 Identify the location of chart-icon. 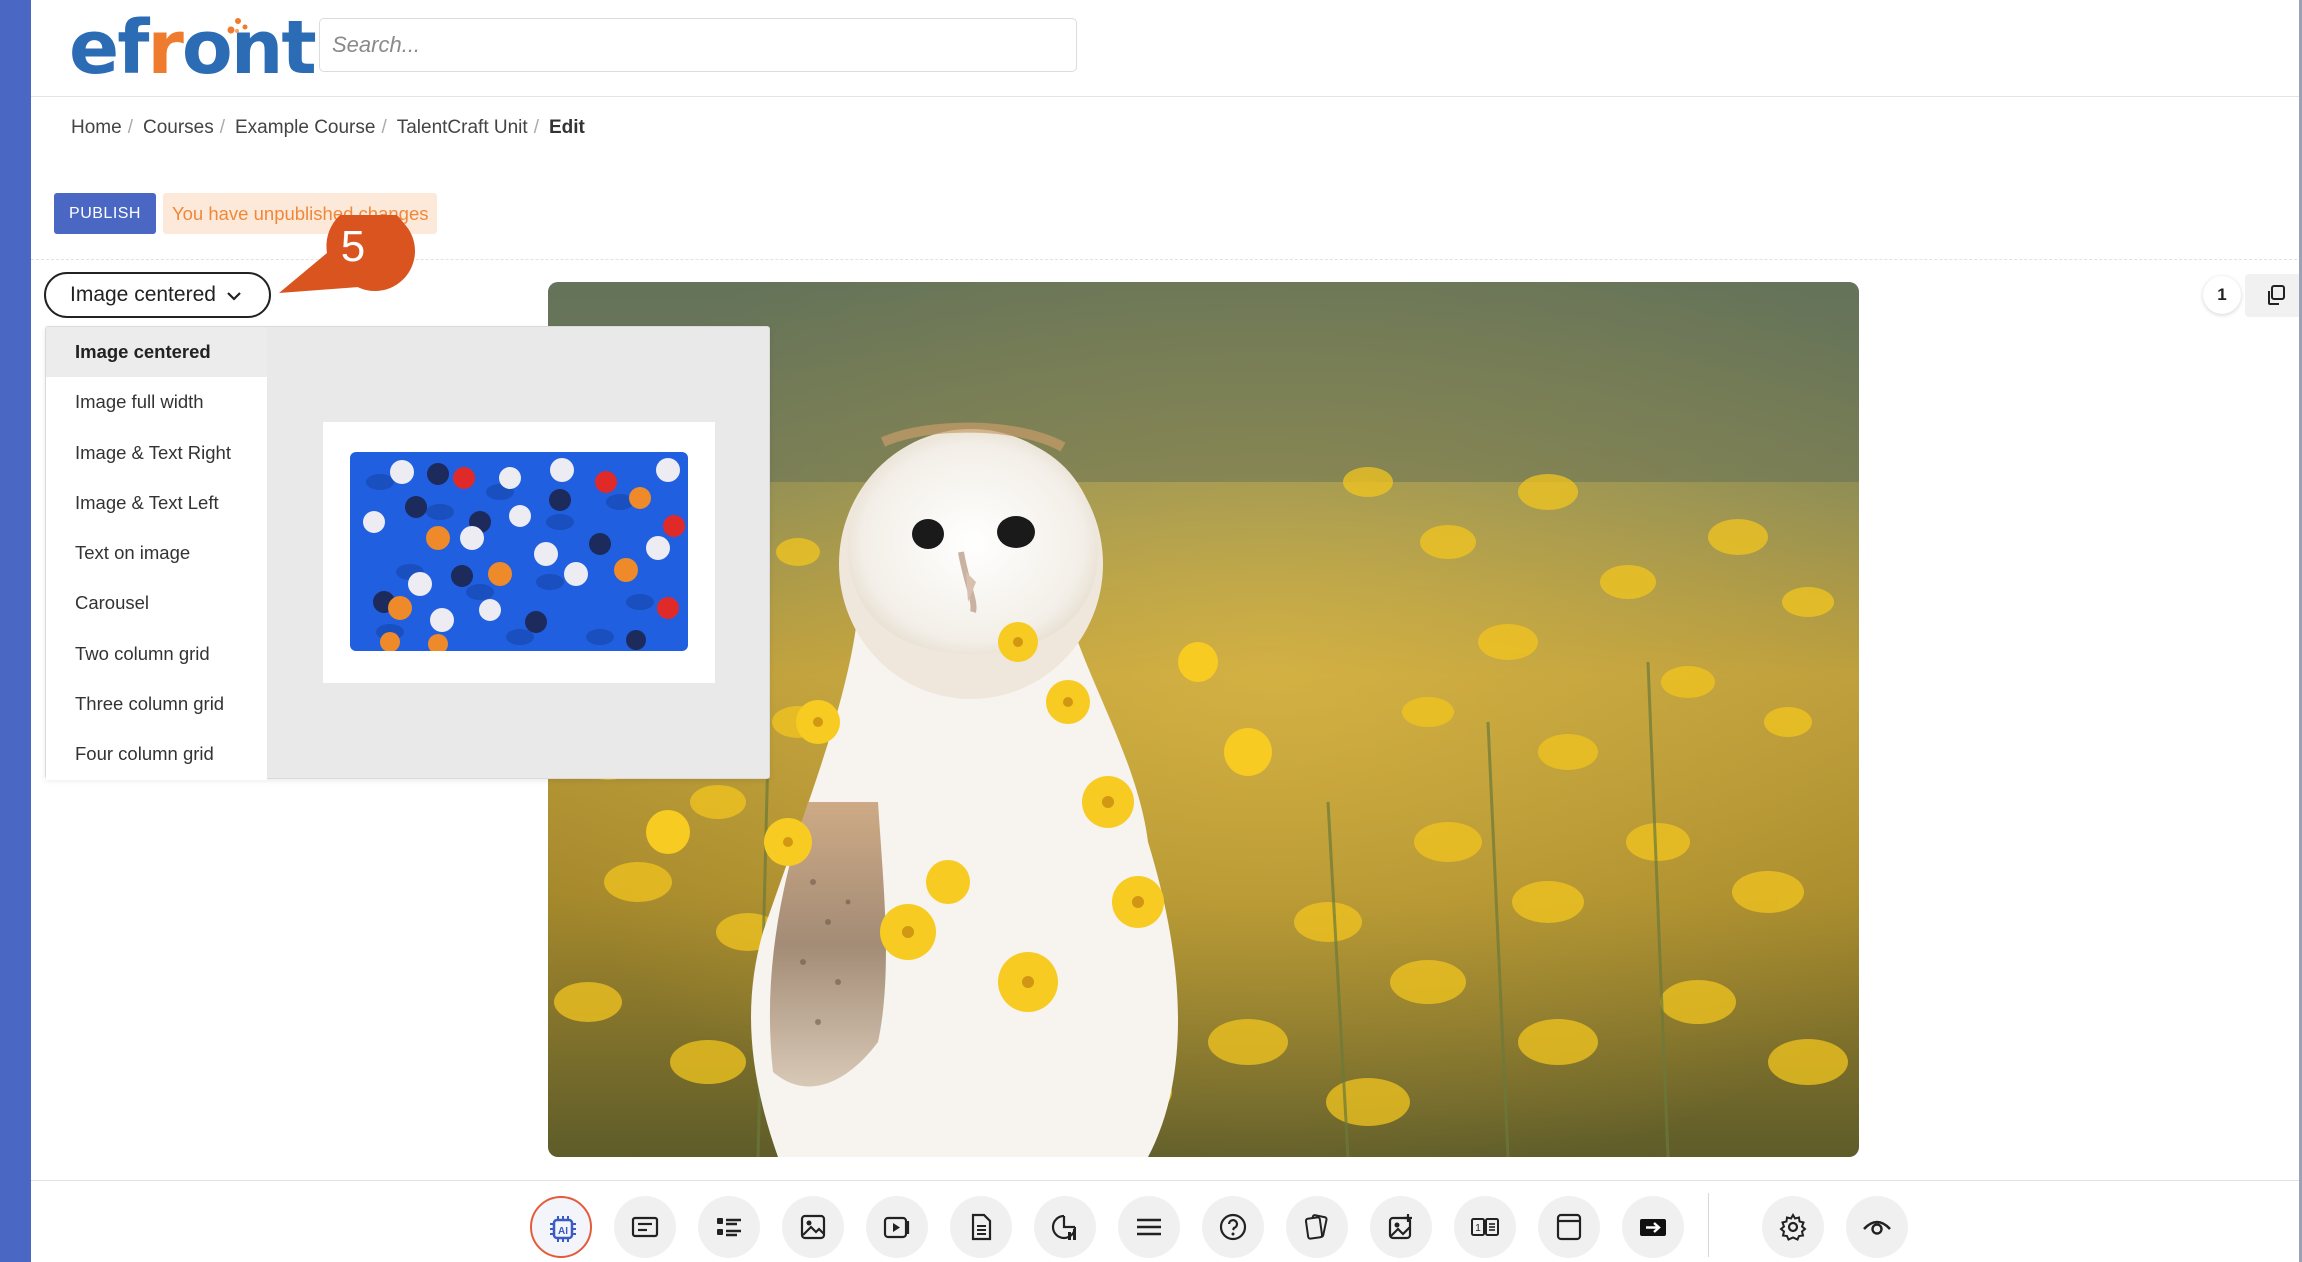
(1064, 1227).